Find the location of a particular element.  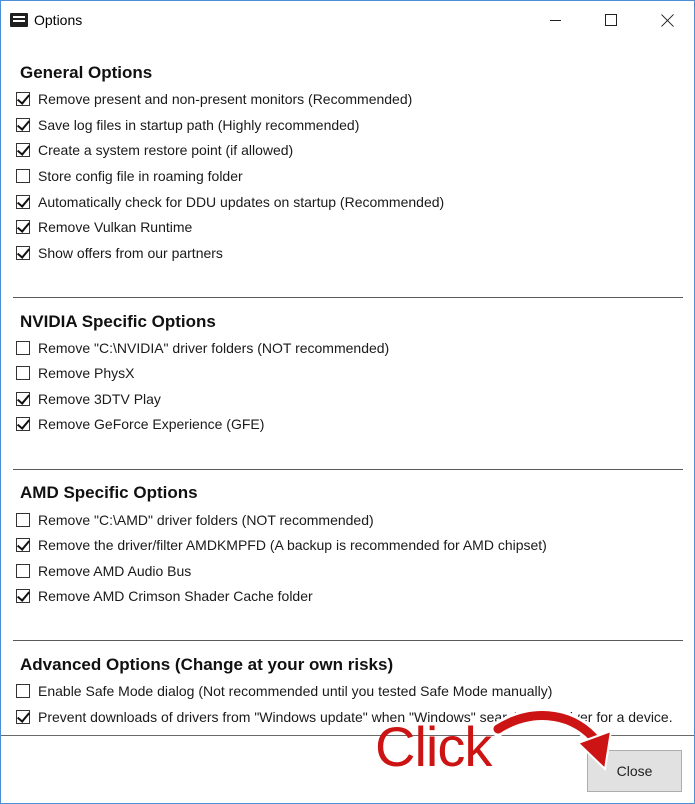

option-label: Remove AMD Crimson Shader Cache folder is located at coordinates (175, 596).